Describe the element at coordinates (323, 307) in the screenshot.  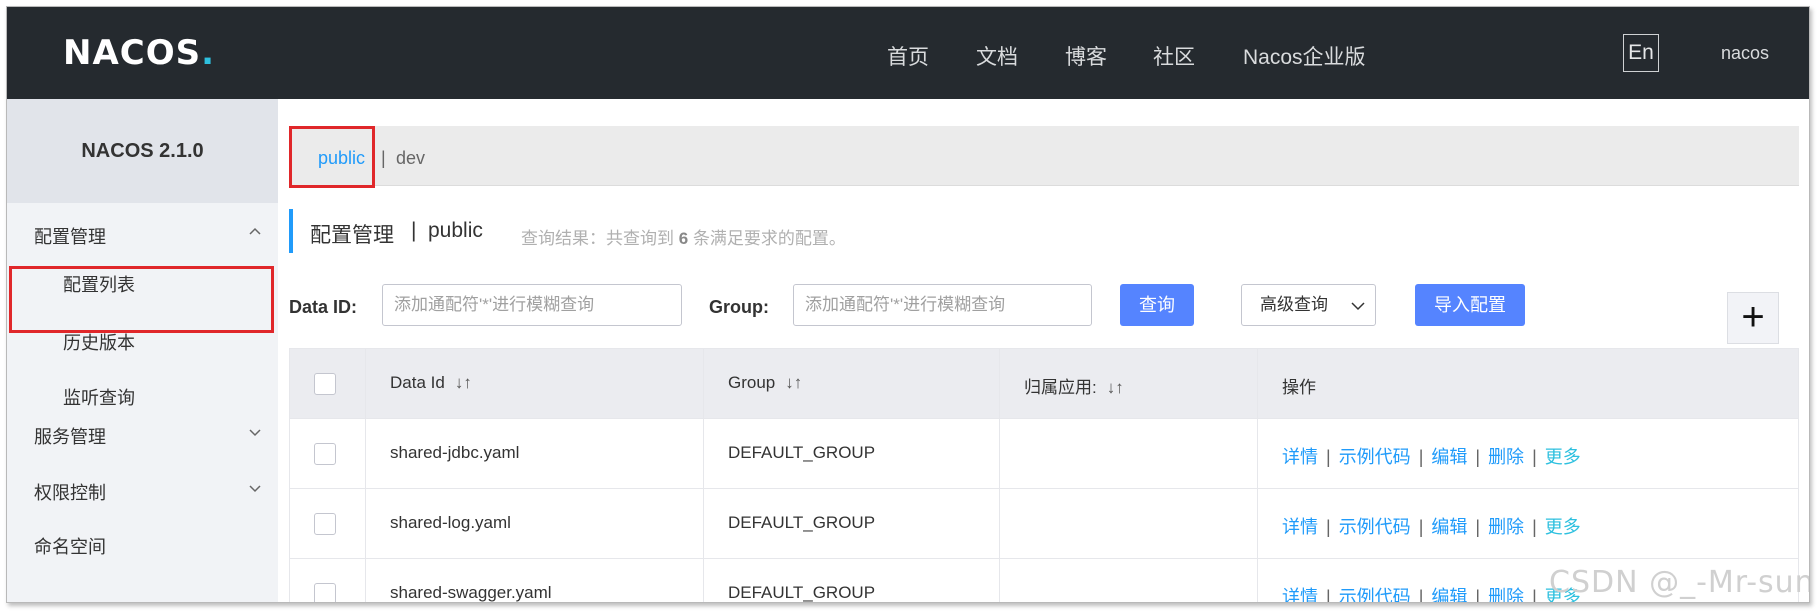
I see `data-id-label: Data ID:` at that location.